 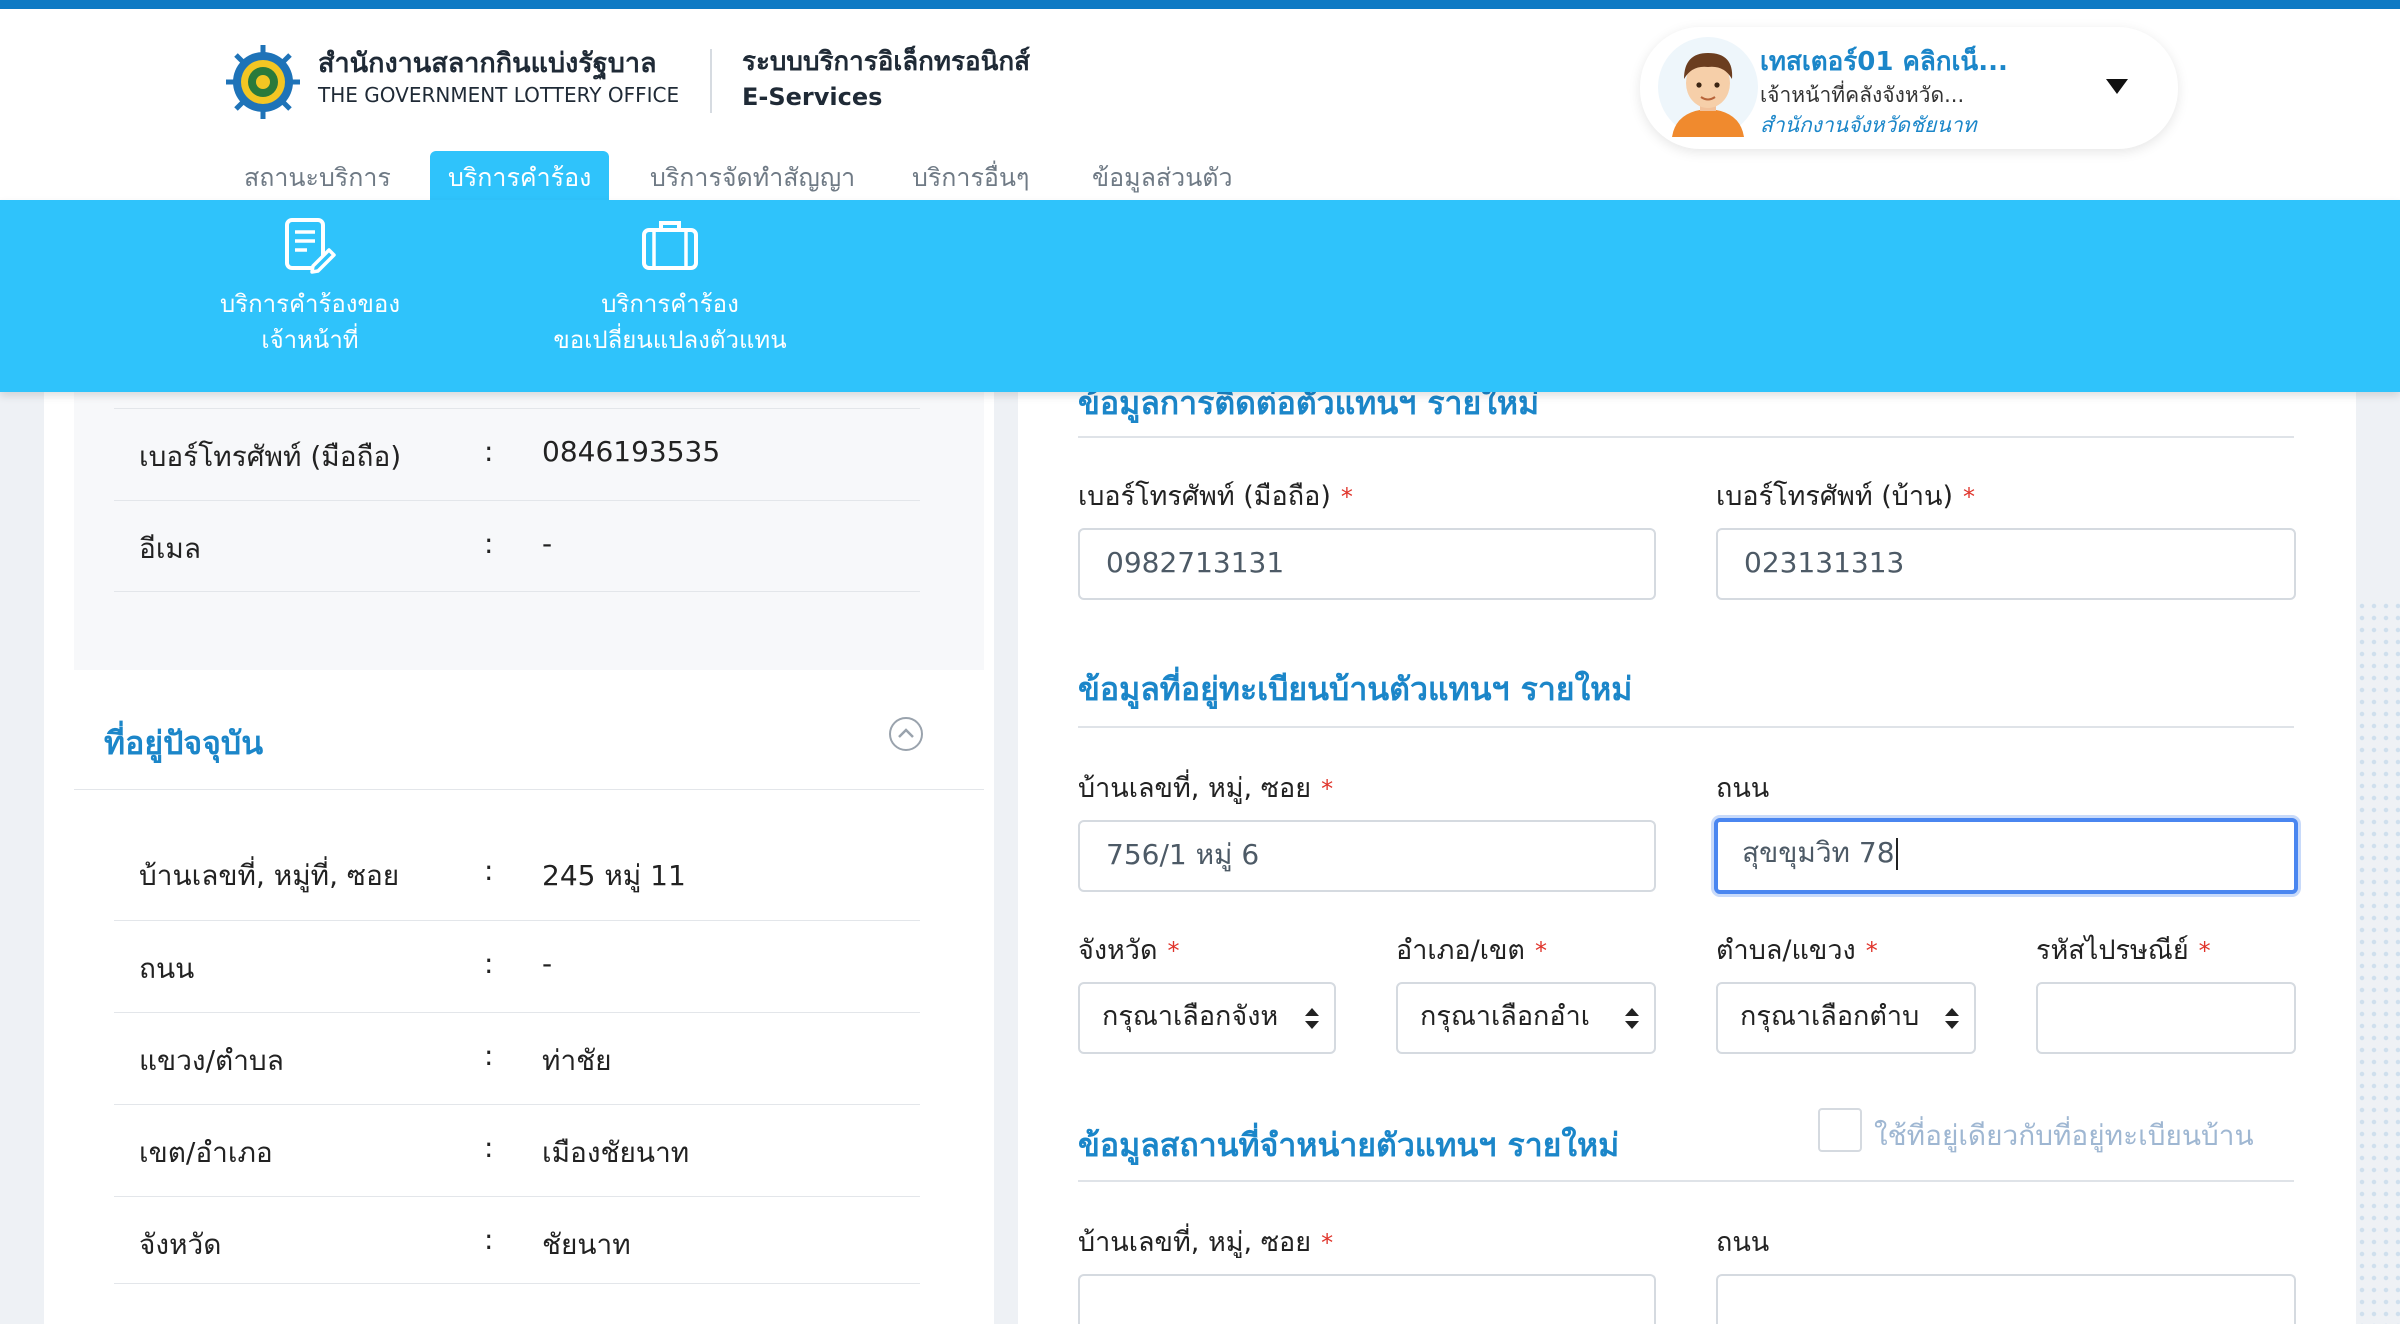 What do you see at coordinates (1355, 689) in the screenshot?
I see `section-title-registered-address: ข้อมูลที่อยู่ทะเบียนบ้านตัวแทนฯ รายใหม่` at bounding box center [1355, 689].